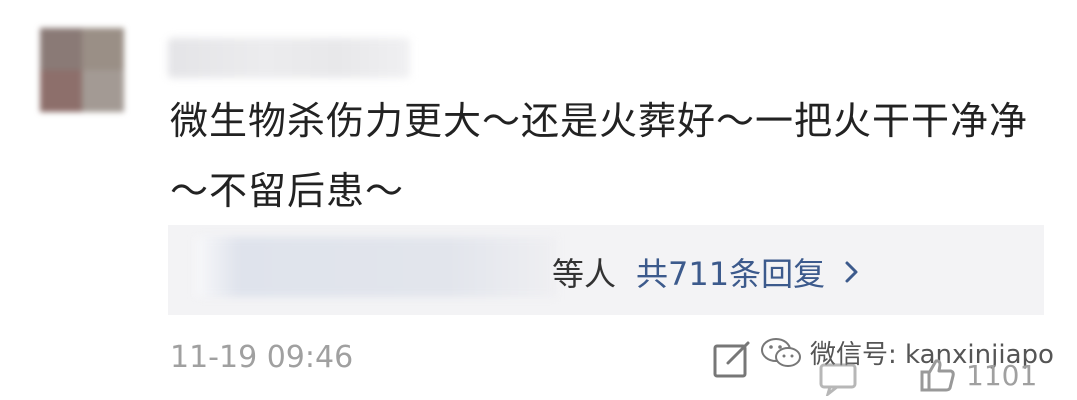 The image size is (1077, 400). I want to click on wechat-icon, so click(781, 352).